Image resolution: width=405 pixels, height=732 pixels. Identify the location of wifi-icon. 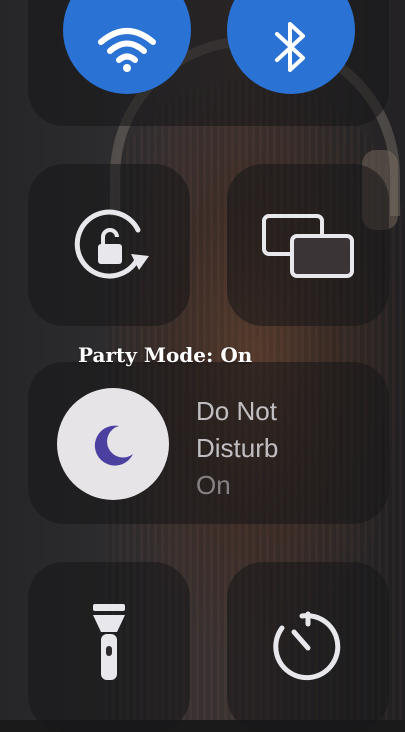
(127, 50).